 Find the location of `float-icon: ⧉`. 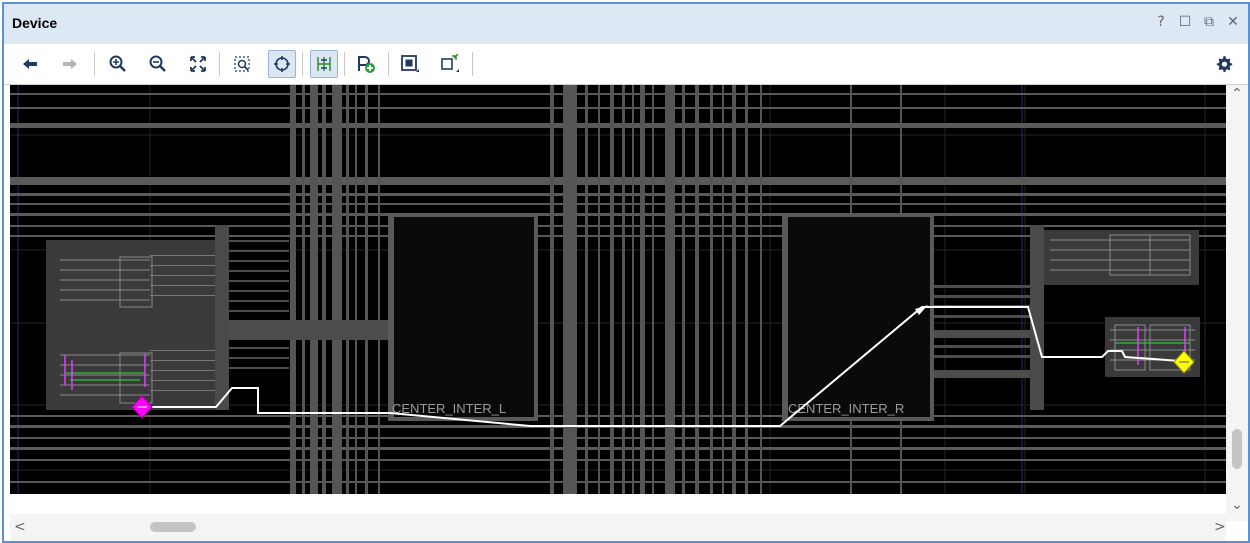

float-icon: ⧉ is located at coordinates (1209, 22).